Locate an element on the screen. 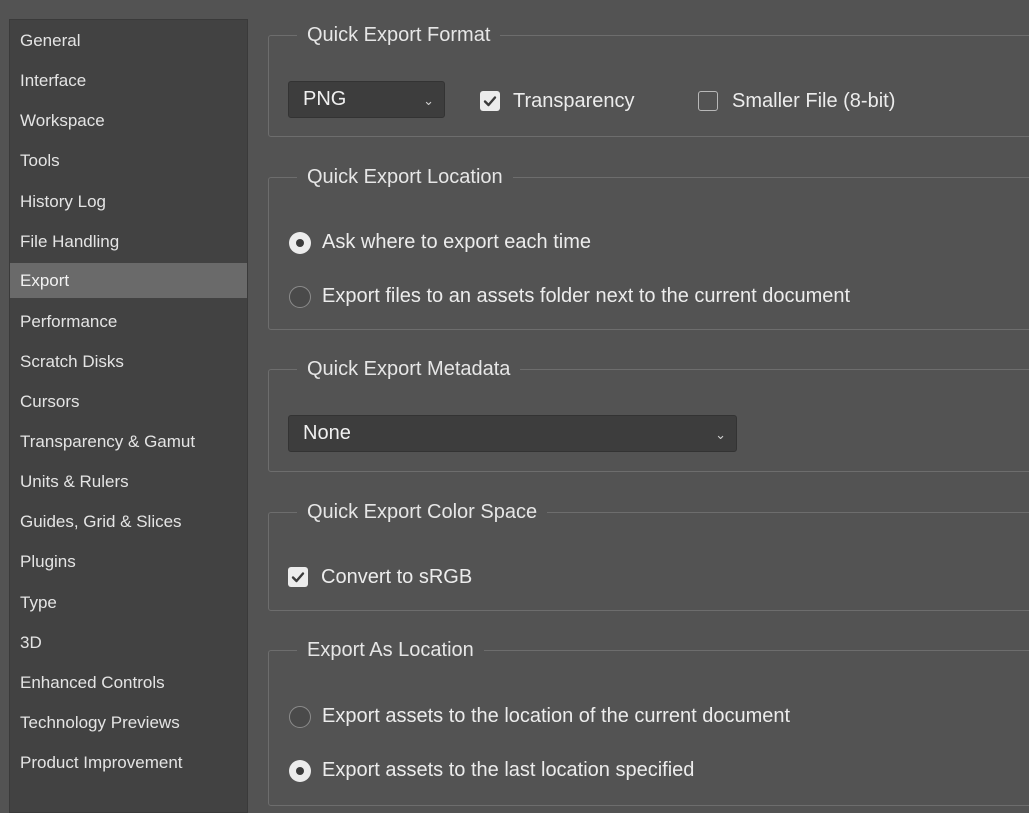 This screenshot has height=813, width=1029. sidebar-item-general: General is located at coordinates (128, 40).